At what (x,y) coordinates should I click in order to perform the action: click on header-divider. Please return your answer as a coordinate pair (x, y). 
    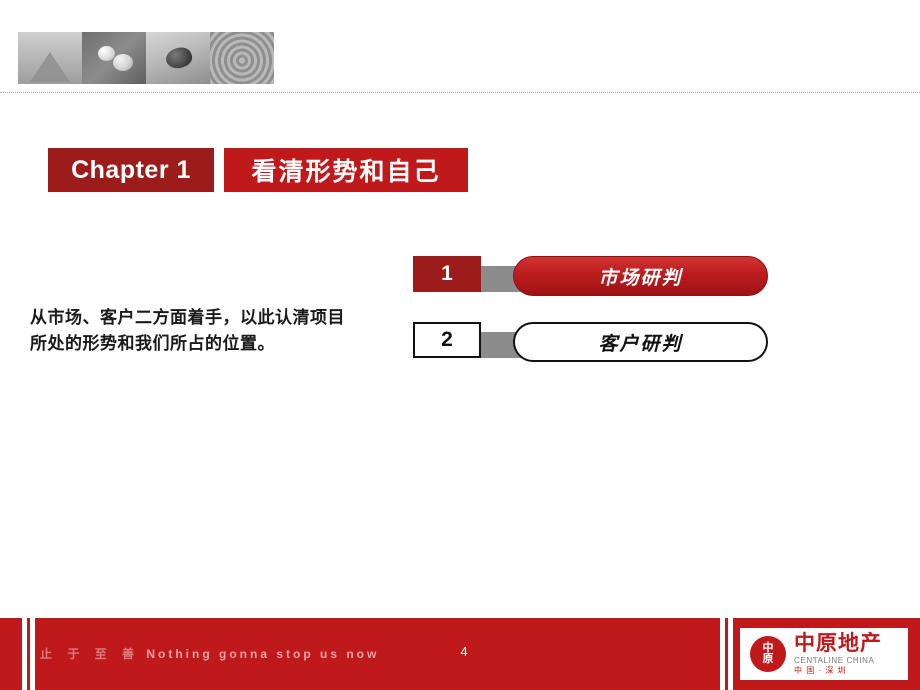
    Looking at the image, I should click on (460, 92).